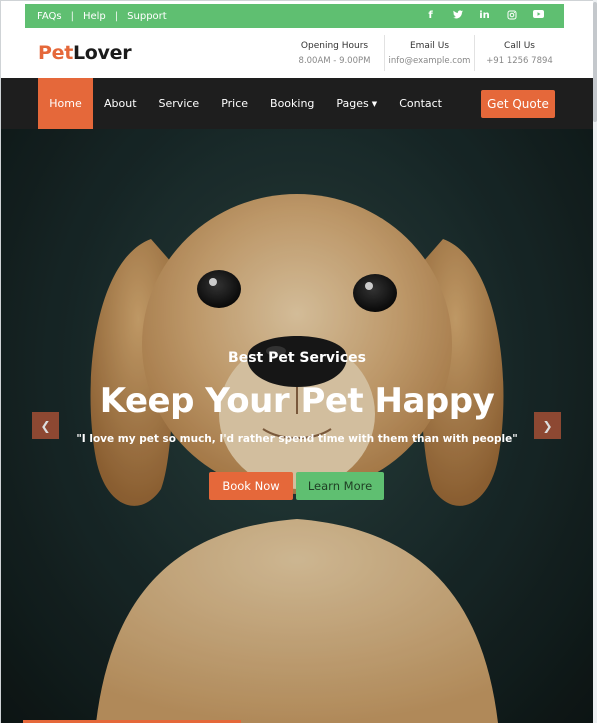  What do you see at coordinates (55, 53) in the screenshot?
I see `logo-pet: Pet` at bounding box center [55, 53].